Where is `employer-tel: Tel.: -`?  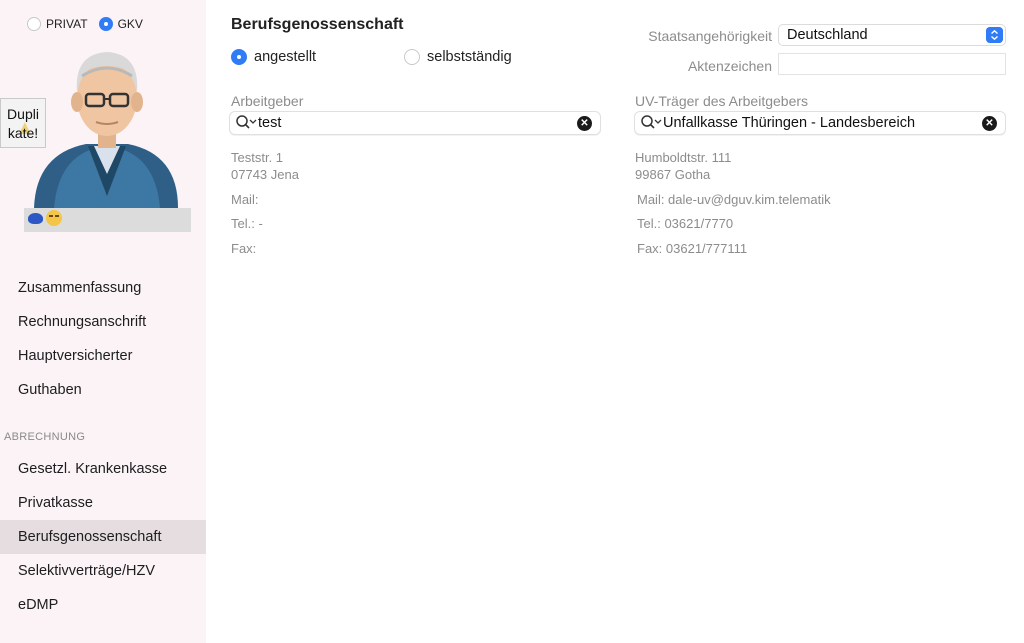 employer-tel: Tel.: - is located at coordinates (247, 223).